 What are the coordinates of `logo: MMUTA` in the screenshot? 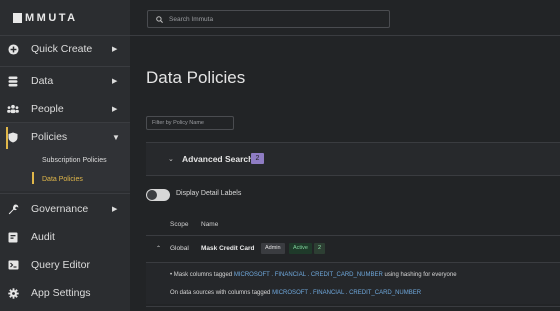 It's located at (65, 18).